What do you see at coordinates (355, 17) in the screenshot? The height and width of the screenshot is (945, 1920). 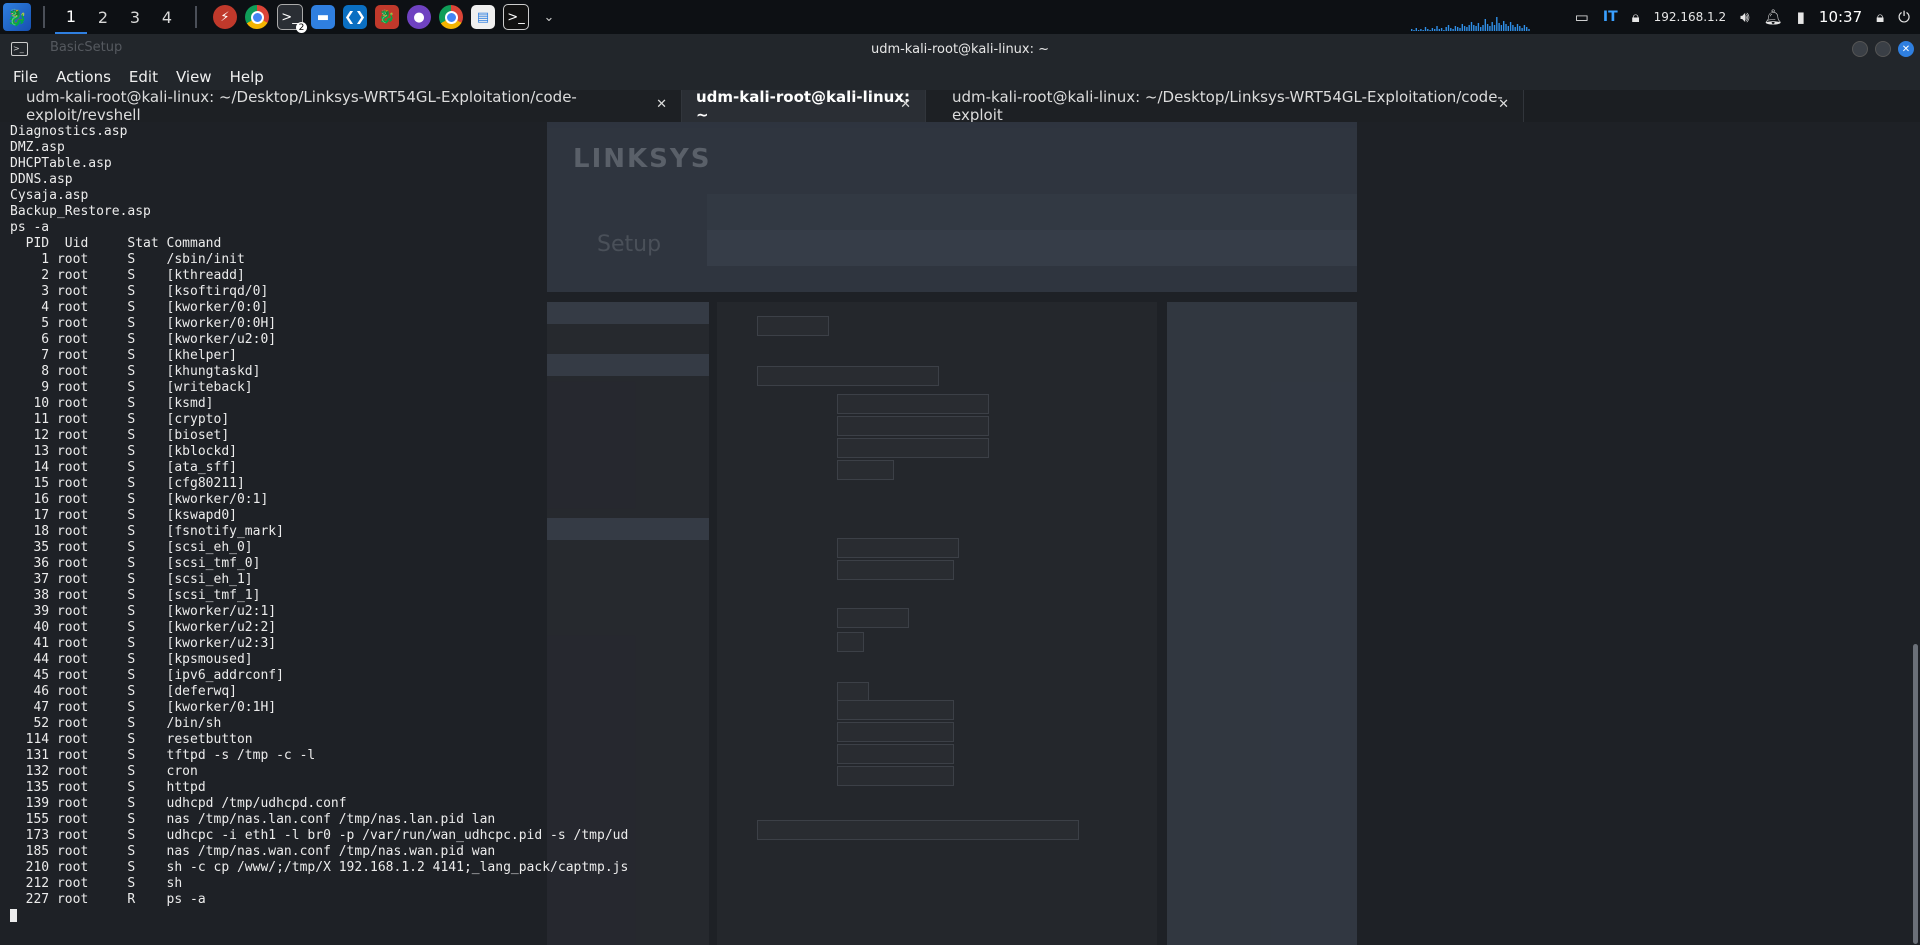 I see `vscode-icon: ❮❯` at bounding box center [355, 17].